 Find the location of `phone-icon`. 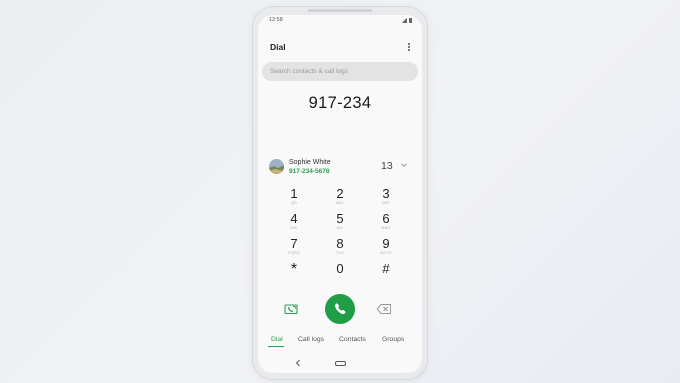

phone-icon is located at coordinates (340, 309).